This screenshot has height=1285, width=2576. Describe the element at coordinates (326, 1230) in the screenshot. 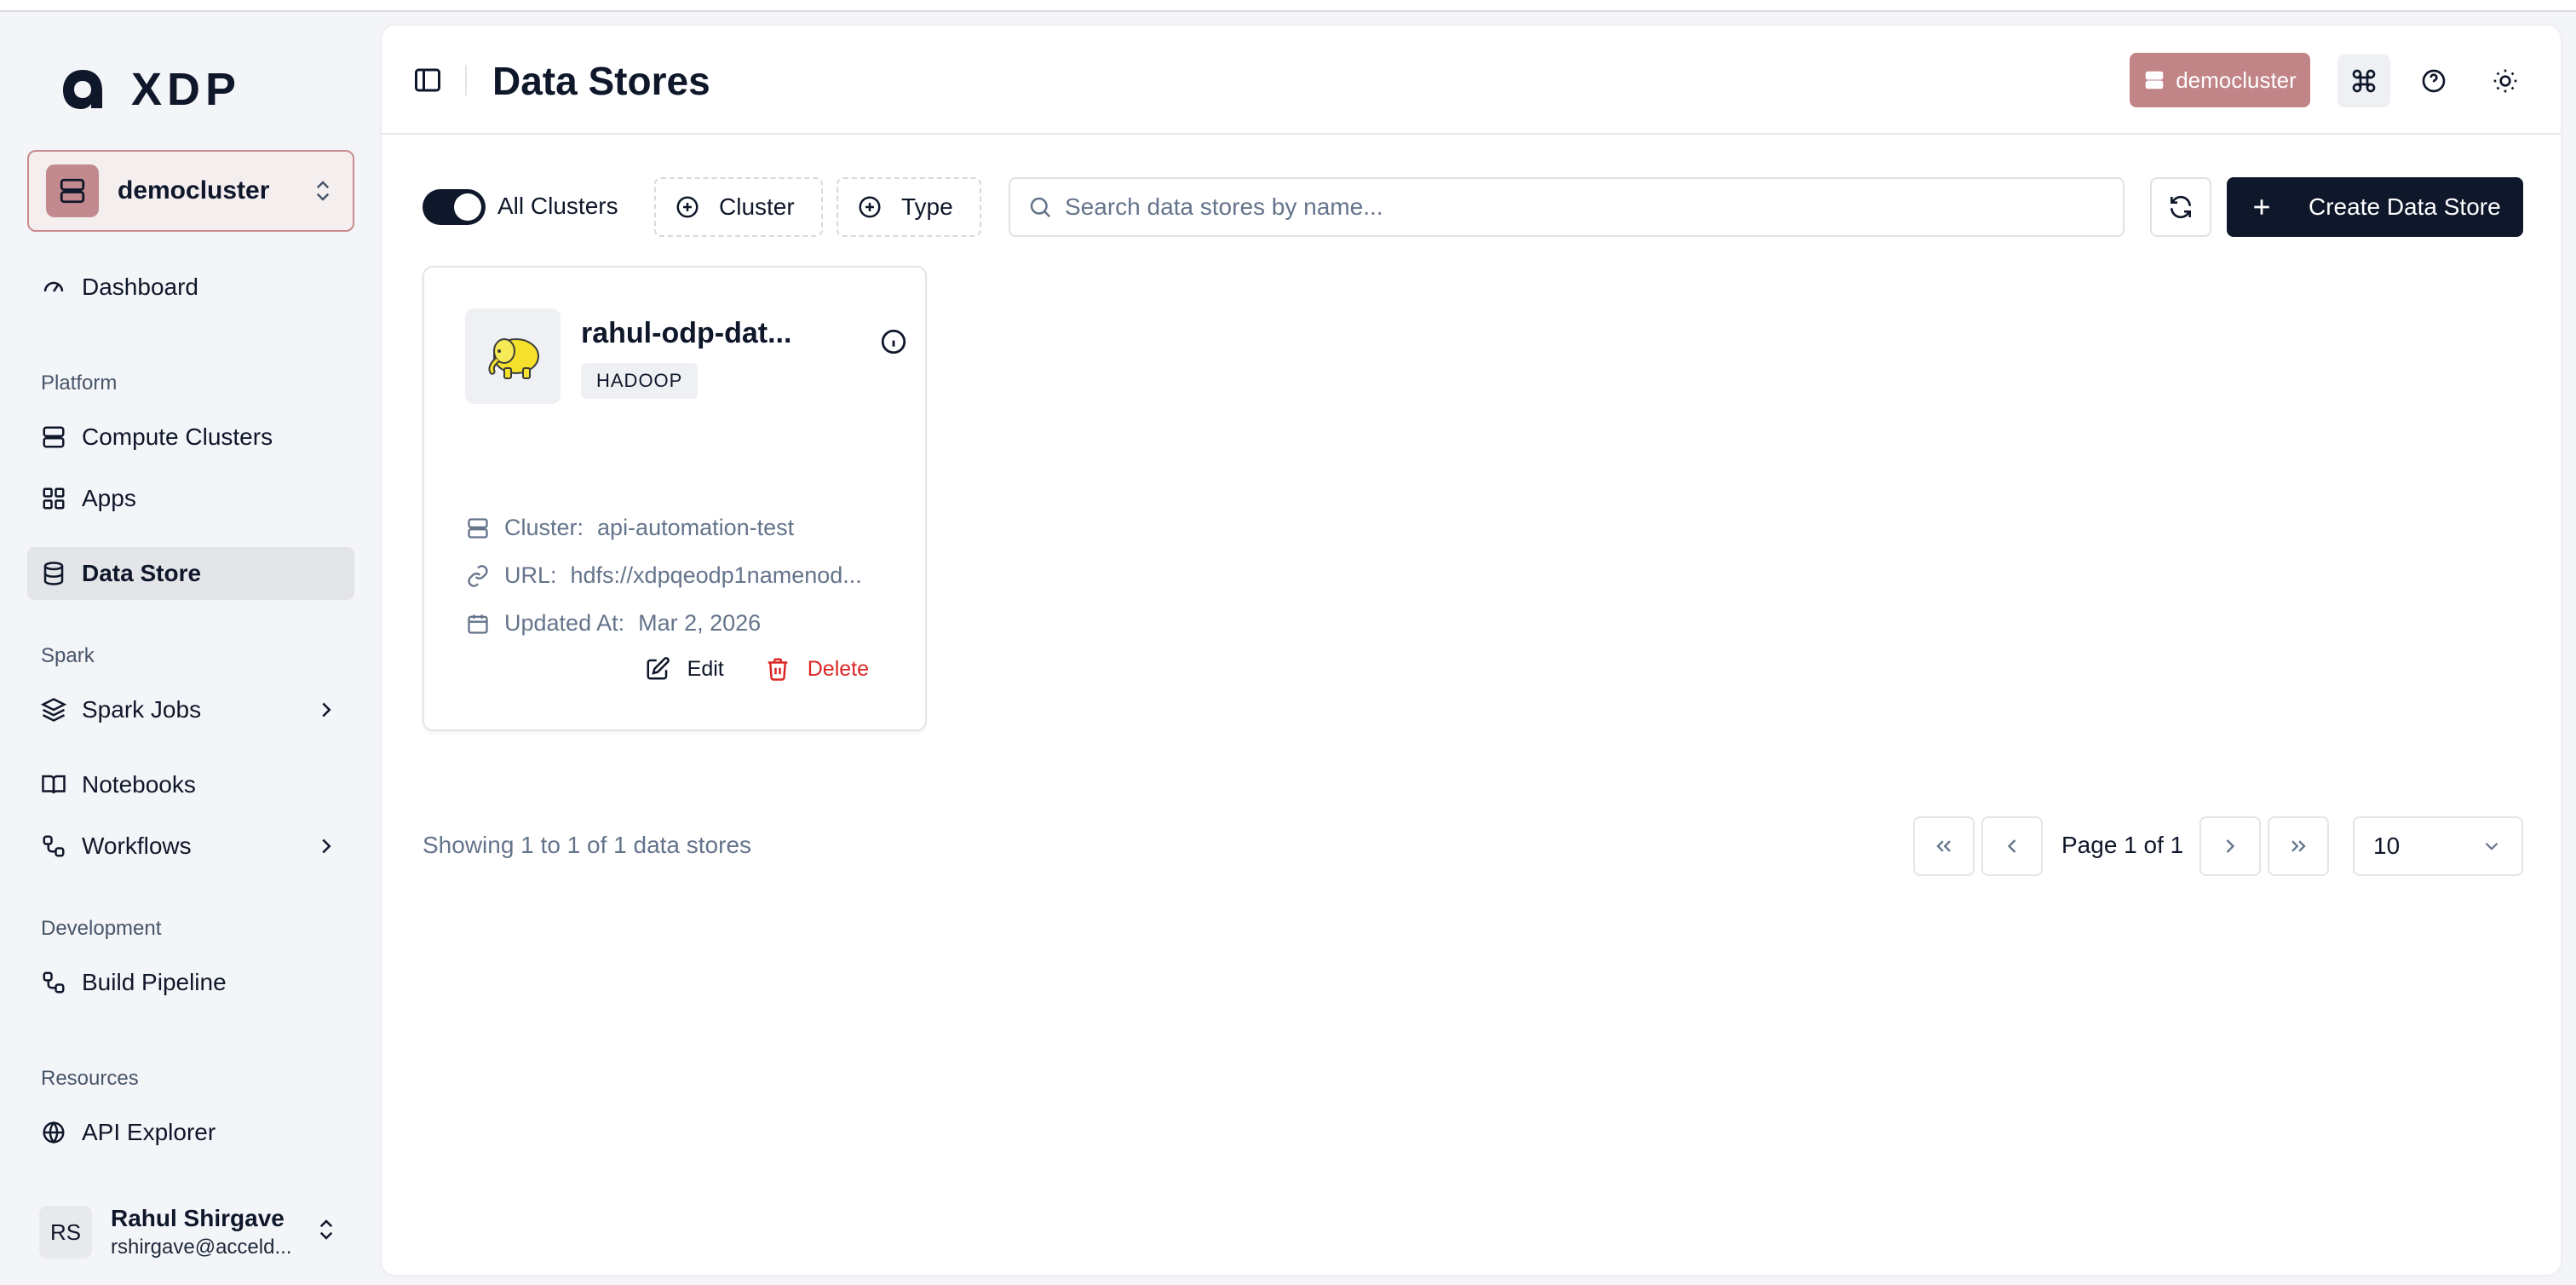

I see `chevrons-up-down-icon` at that location.